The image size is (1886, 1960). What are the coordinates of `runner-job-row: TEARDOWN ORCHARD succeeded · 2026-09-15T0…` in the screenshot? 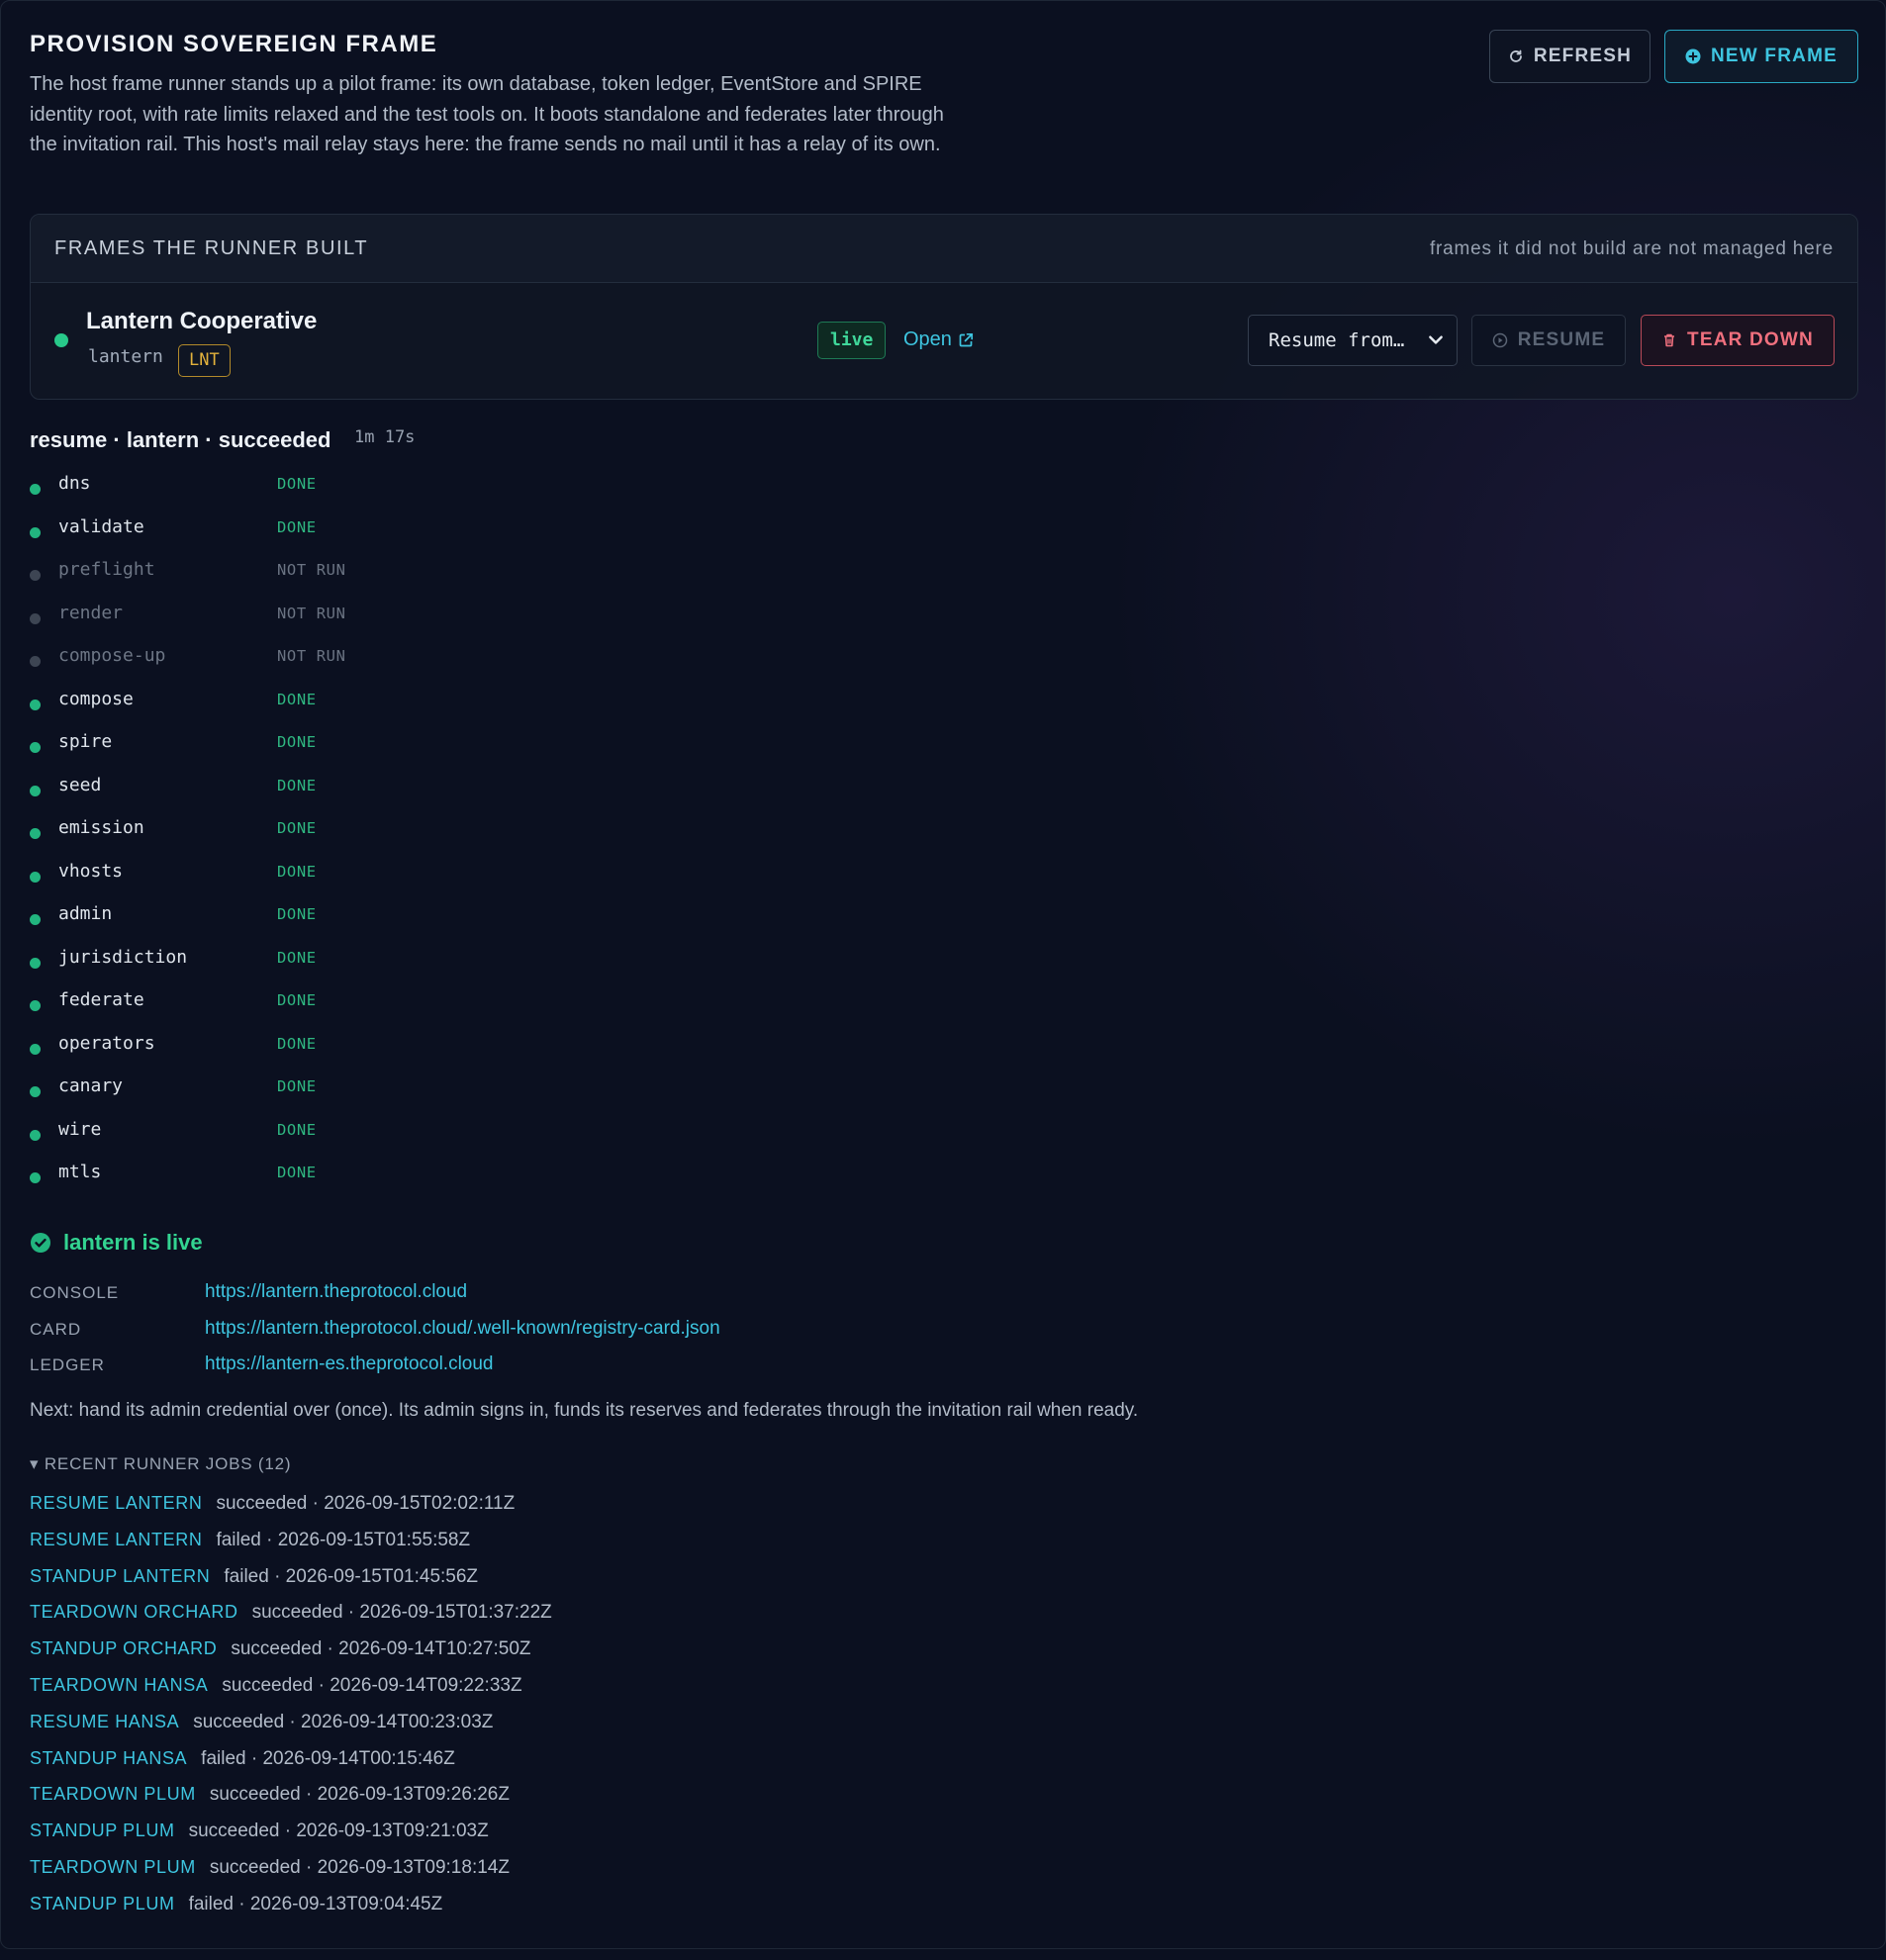 It's located at (291, 1616).